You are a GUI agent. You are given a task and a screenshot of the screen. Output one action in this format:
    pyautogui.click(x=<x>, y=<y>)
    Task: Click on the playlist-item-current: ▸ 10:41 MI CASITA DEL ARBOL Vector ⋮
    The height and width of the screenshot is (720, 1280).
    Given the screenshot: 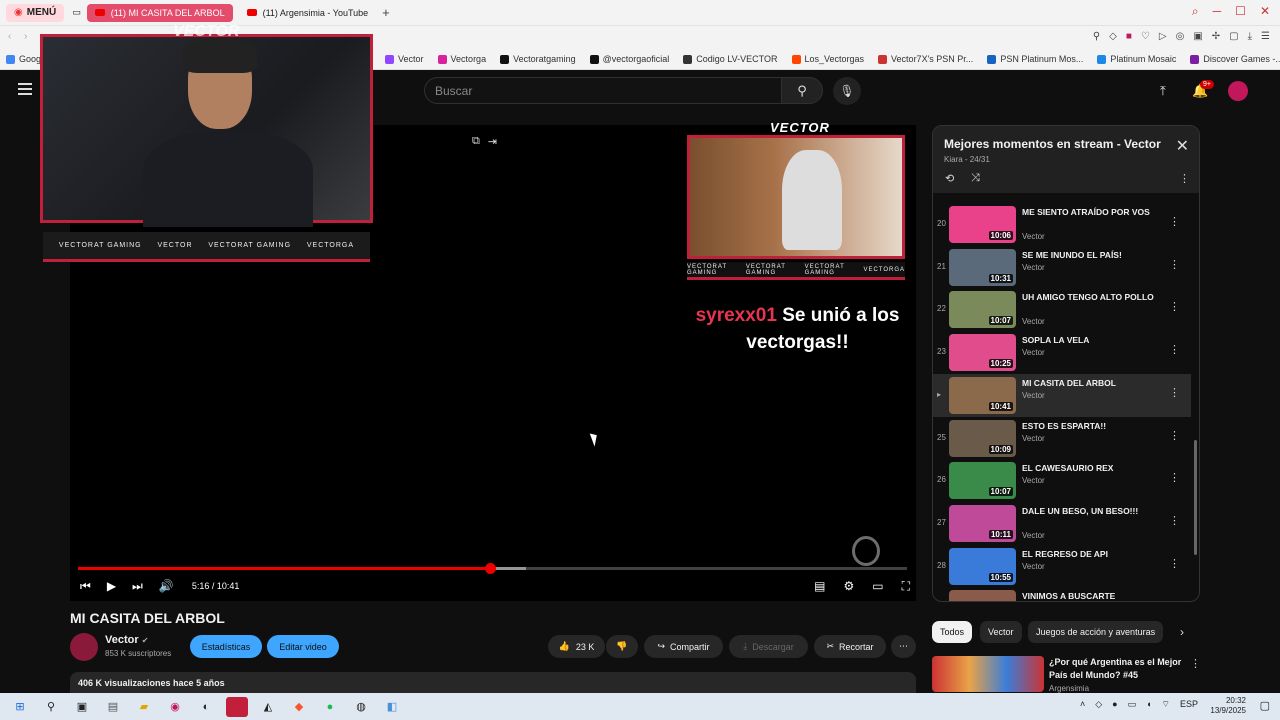 What is the action you would take?
    pyautogui.click(x=1062, y=395)
    